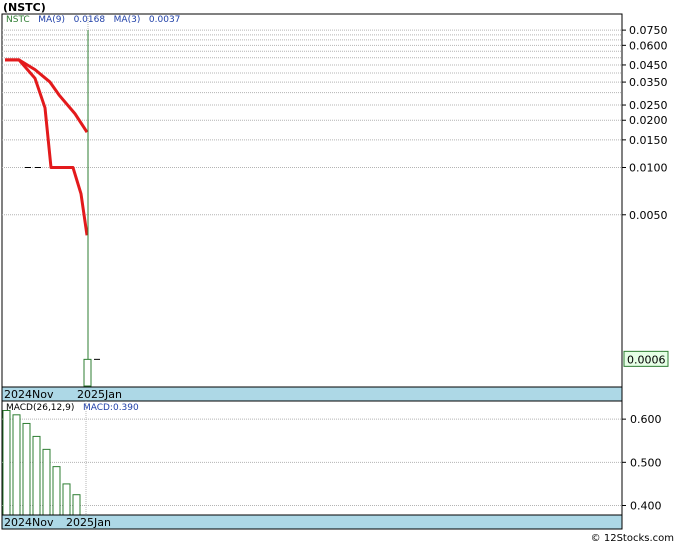  I want to click on price-legend: NSTC MA(9) 0.0168 MA(3) 0.0037, so click(93, 20).